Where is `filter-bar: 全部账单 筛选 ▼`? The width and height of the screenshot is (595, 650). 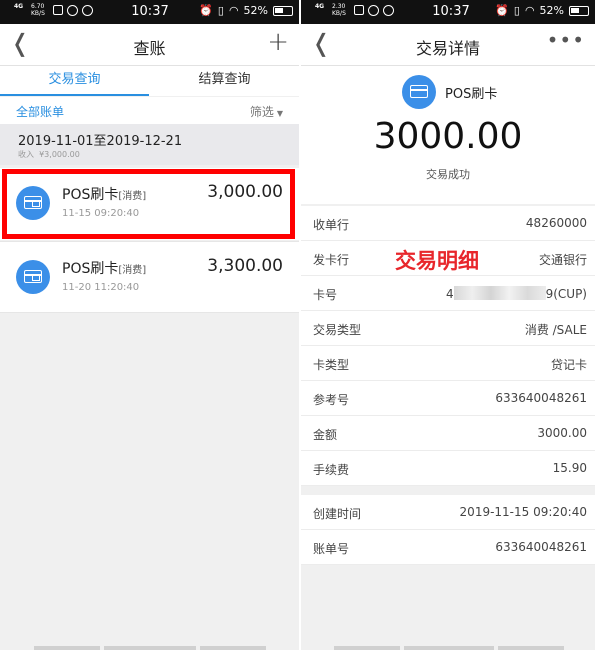
filter-bar: 全部账单 筛选 ▼ is located at coordinates (149, 110).